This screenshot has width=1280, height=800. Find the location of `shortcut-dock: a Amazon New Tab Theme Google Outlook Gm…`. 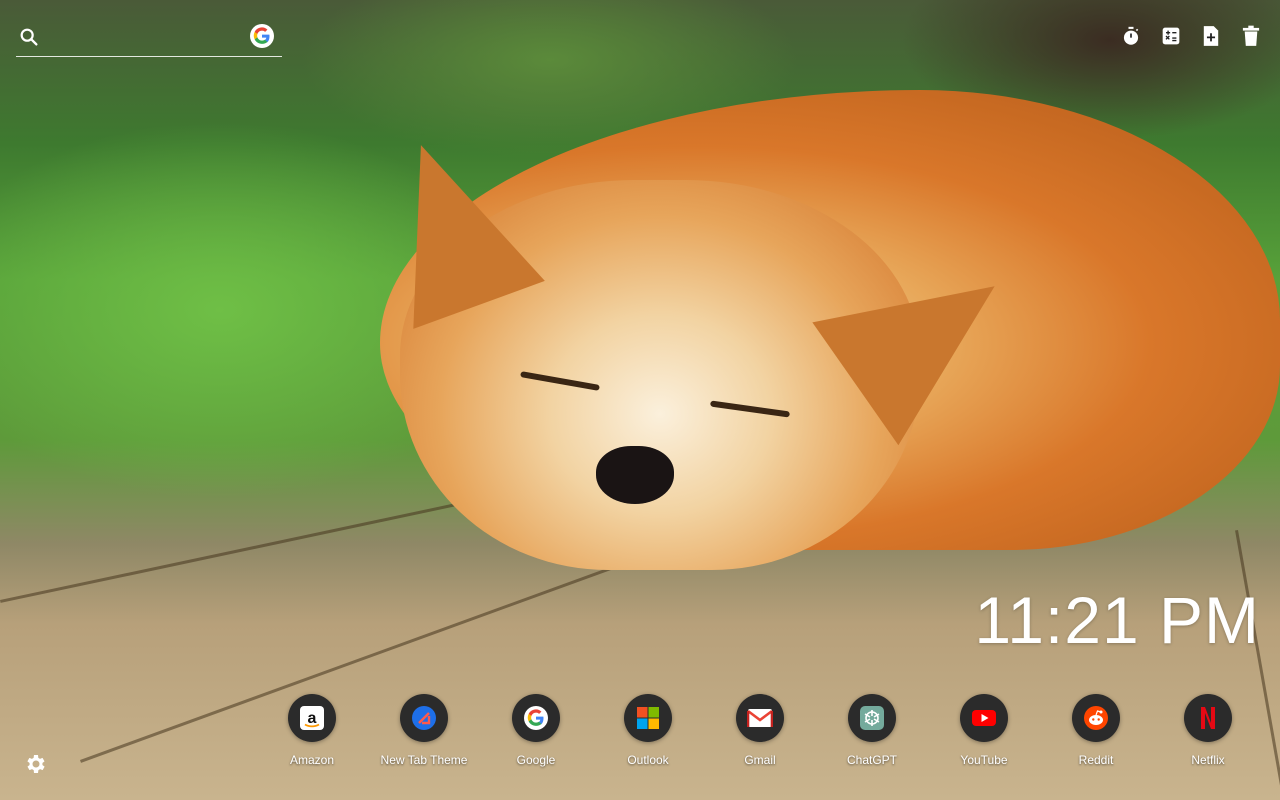

shortcut-dock: a Amazon New Tab Theme Google Outlook Gm… is located at coordinates (760, 730).